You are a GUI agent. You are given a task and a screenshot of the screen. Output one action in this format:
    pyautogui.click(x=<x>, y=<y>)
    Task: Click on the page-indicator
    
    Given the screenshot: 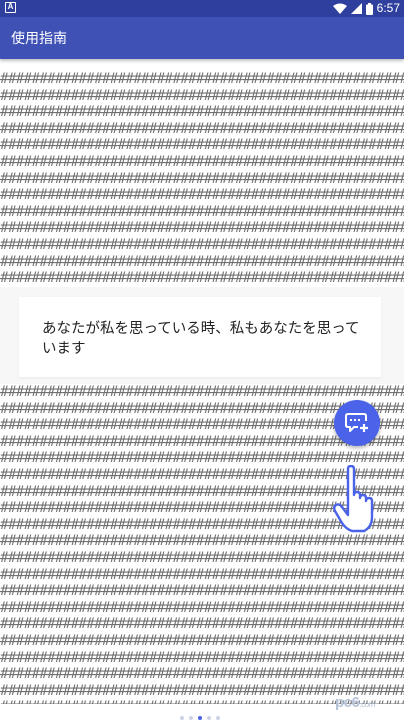 What is the action you would take?
    pyautogui.click(x=200, y=718)
    